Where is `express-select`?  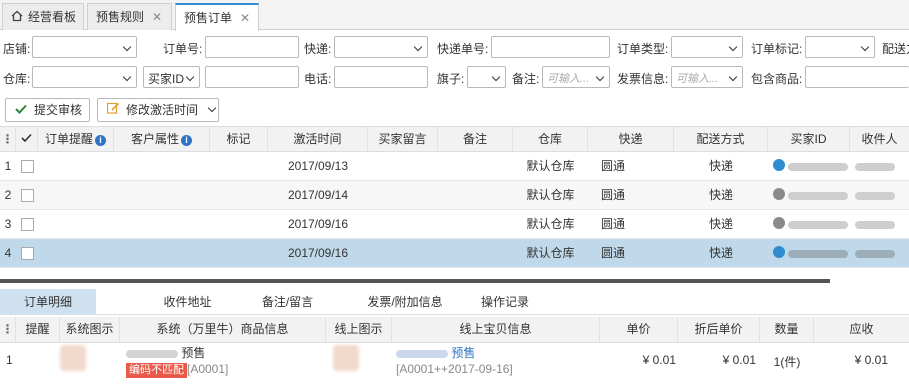
express-select is located at coordinates (381, 47).